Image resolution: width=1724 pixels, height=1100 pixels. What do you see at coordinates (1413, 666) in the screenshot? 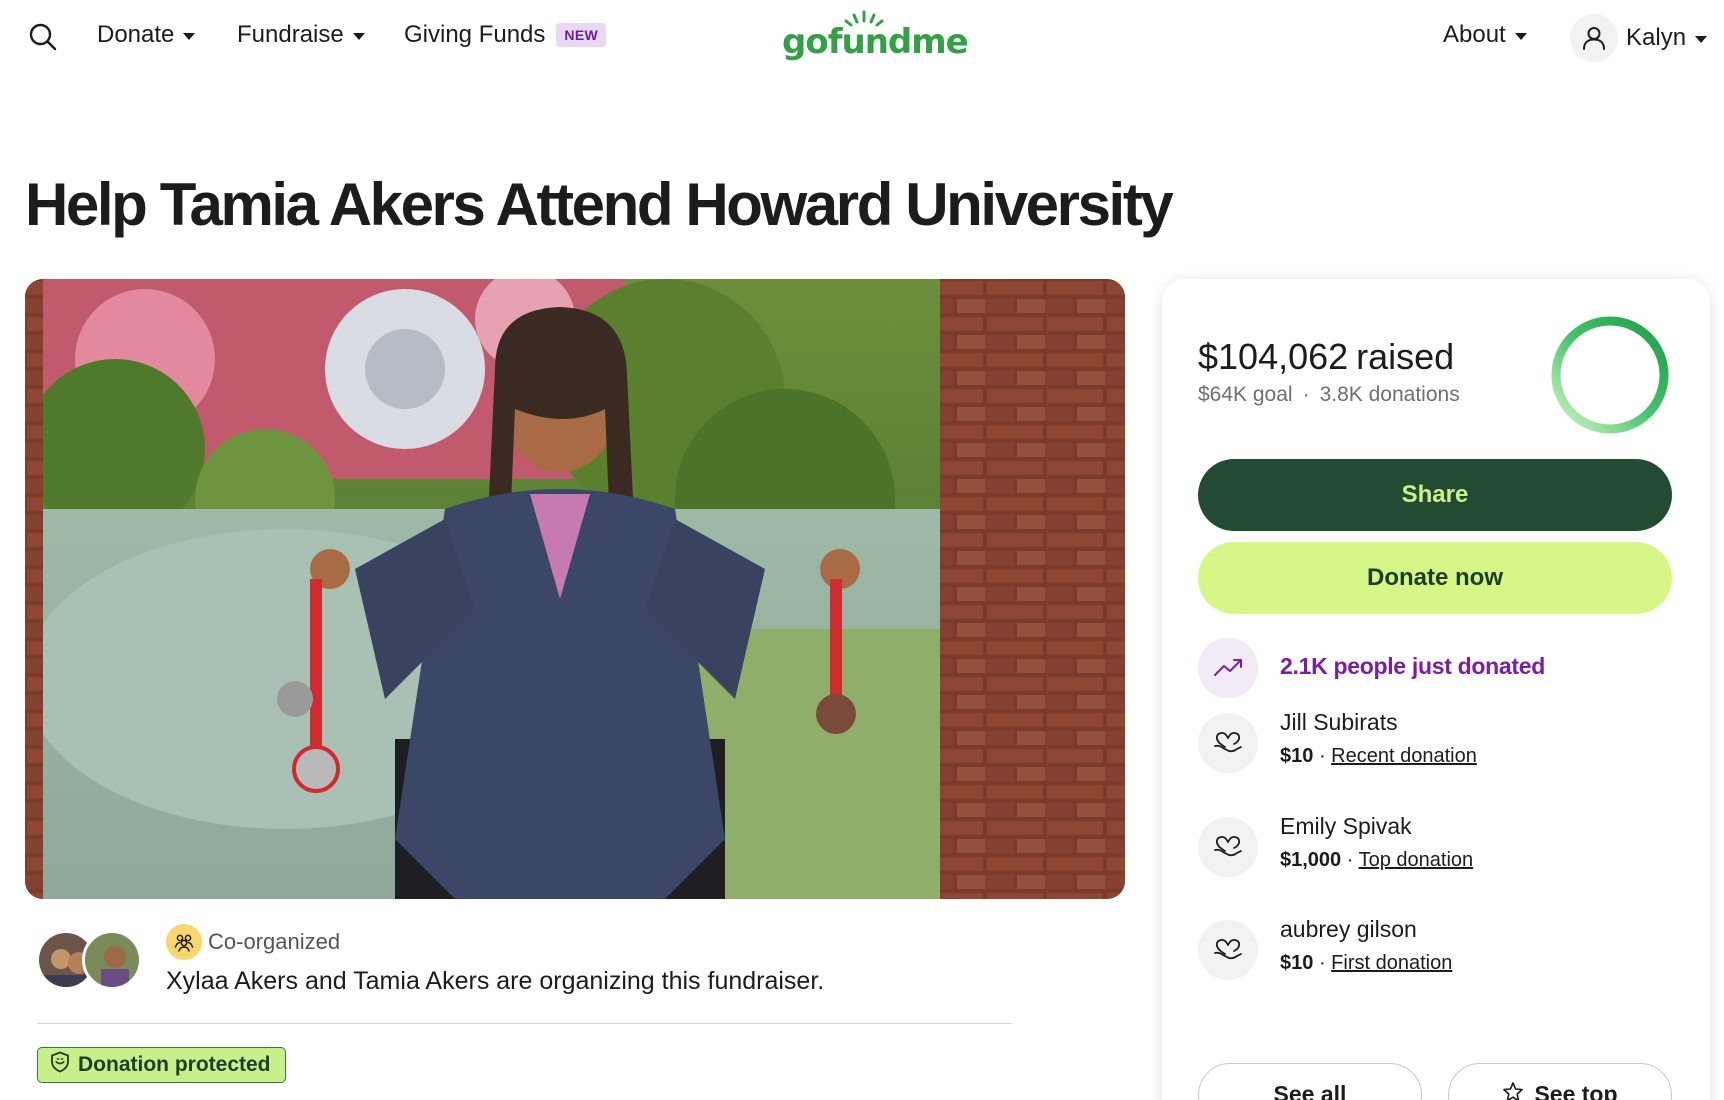
I see `people-just-donated-text: 2.1K people just donated` at bounding box center [1413, 666].